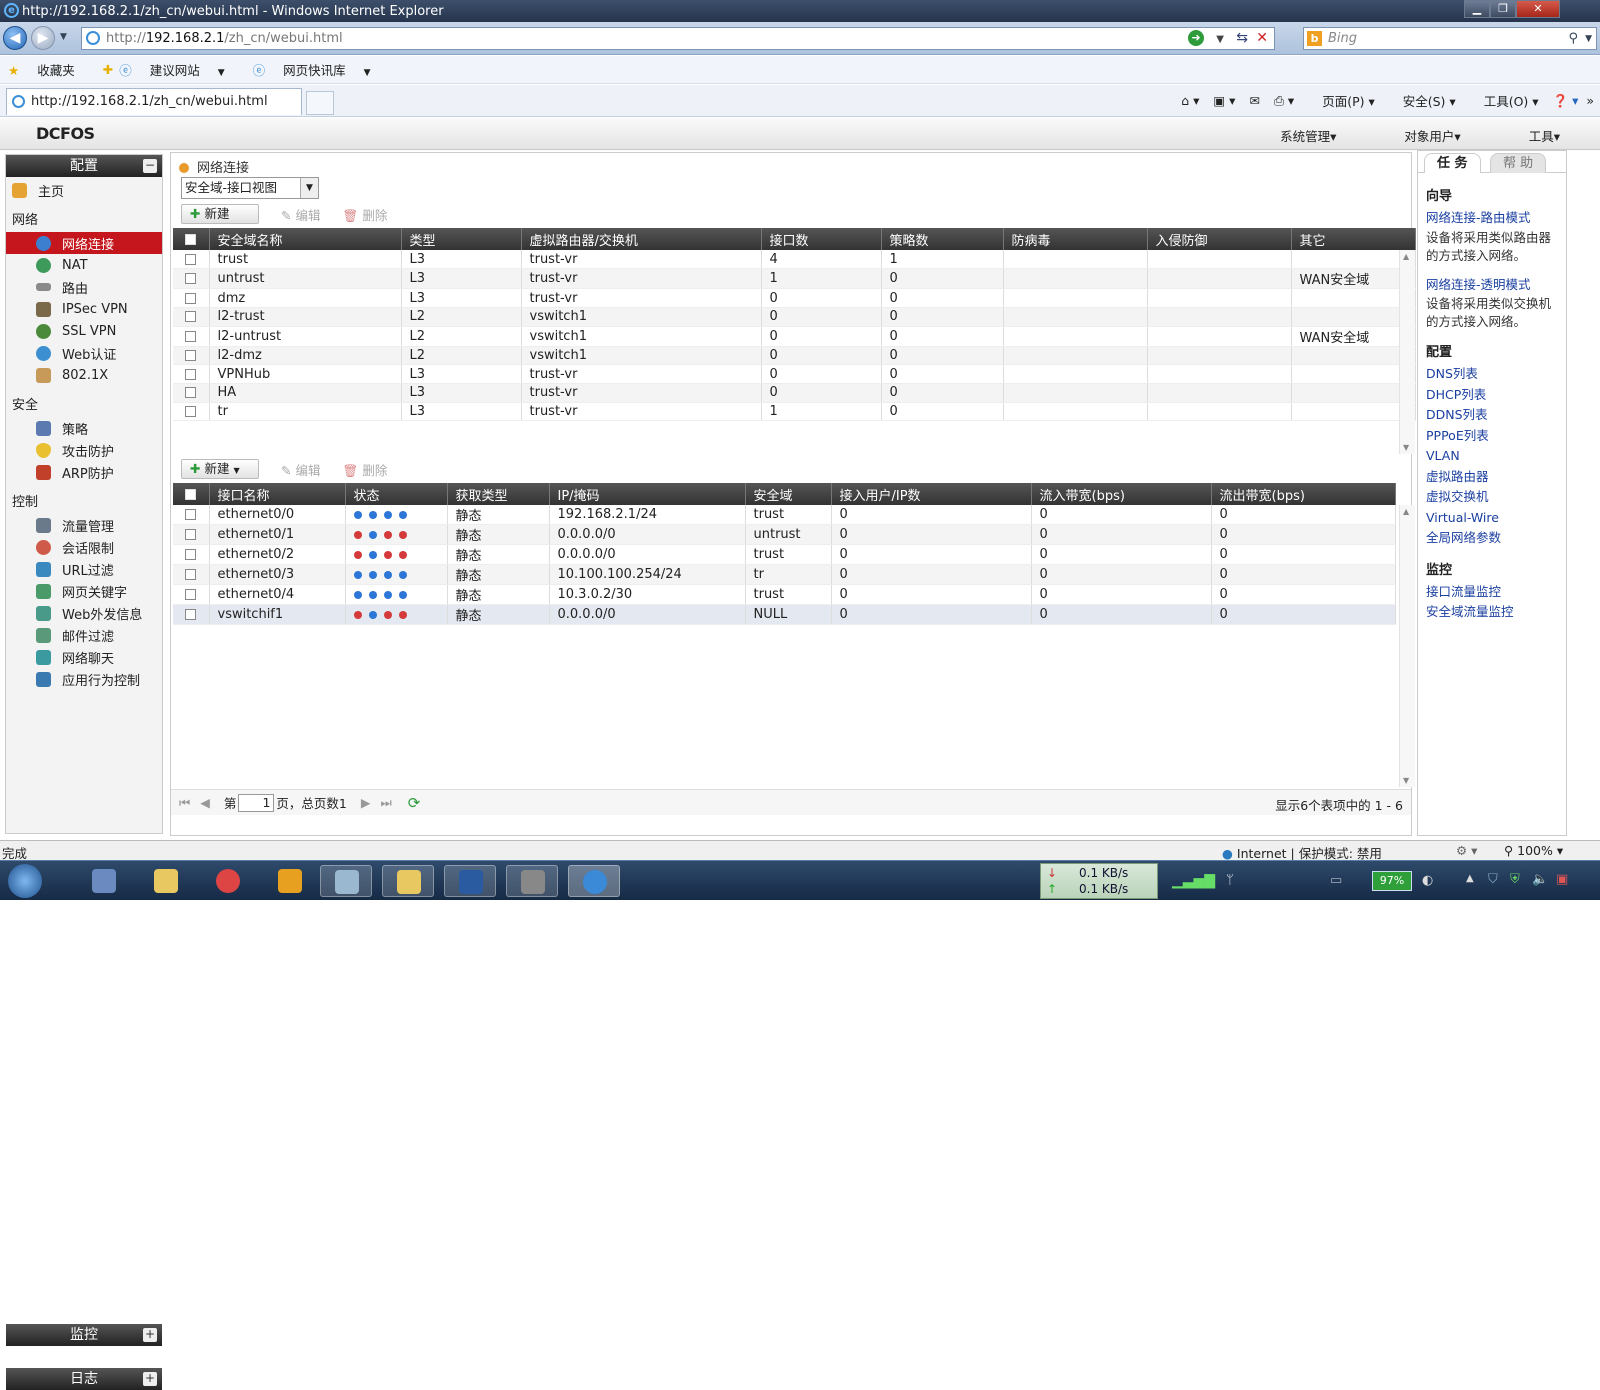 The height and width of the screenshot is (1390, 1600). What do you see at coordinates (1566, 101) in the screenshot?
I see `help-icon: ❓ ▾` at bounding box center [1566, 101].